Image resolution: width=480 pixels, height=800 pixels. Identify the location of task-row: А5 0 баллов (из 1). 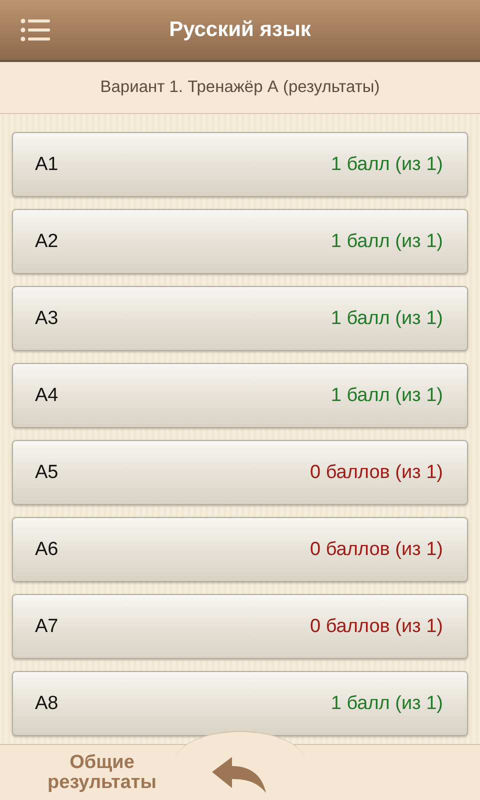
(240, 472).